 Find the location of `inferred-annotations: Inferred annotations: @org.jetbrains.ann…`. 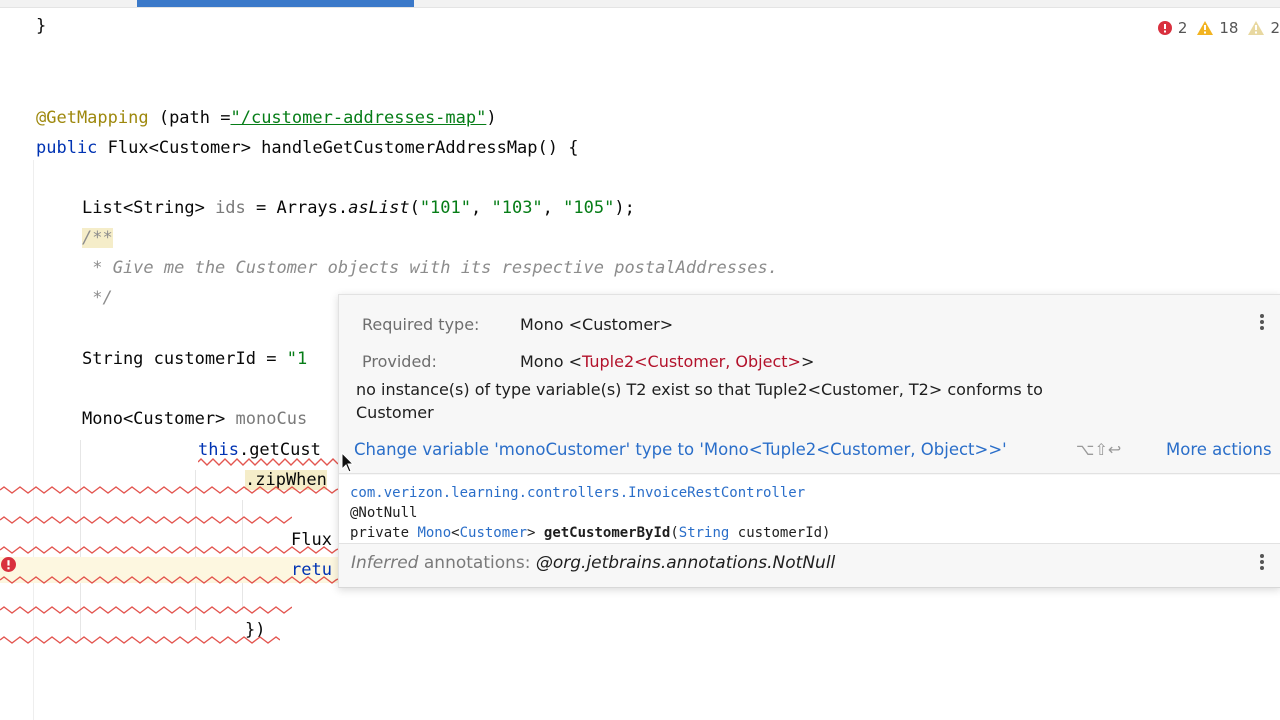

inferred-annotations: Inferred annotations: @org.jetbrains.ann… is located at coordinates (593, 563).